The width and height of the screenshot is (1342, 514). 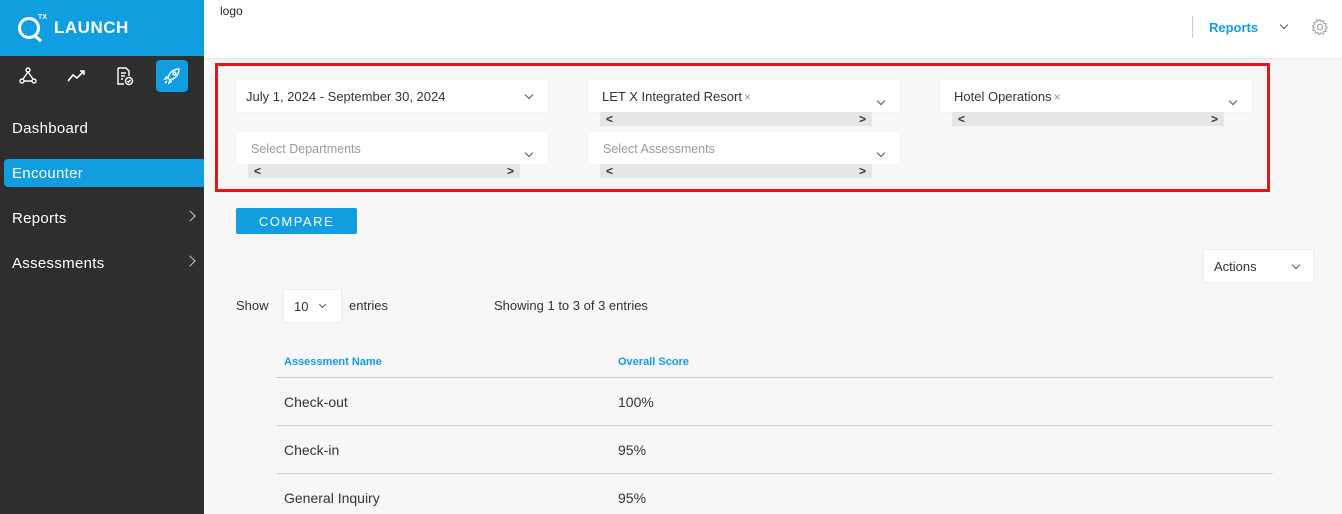 I want to click on column-header-assessment-name: Assessment Name, so click(x=333, y=362).